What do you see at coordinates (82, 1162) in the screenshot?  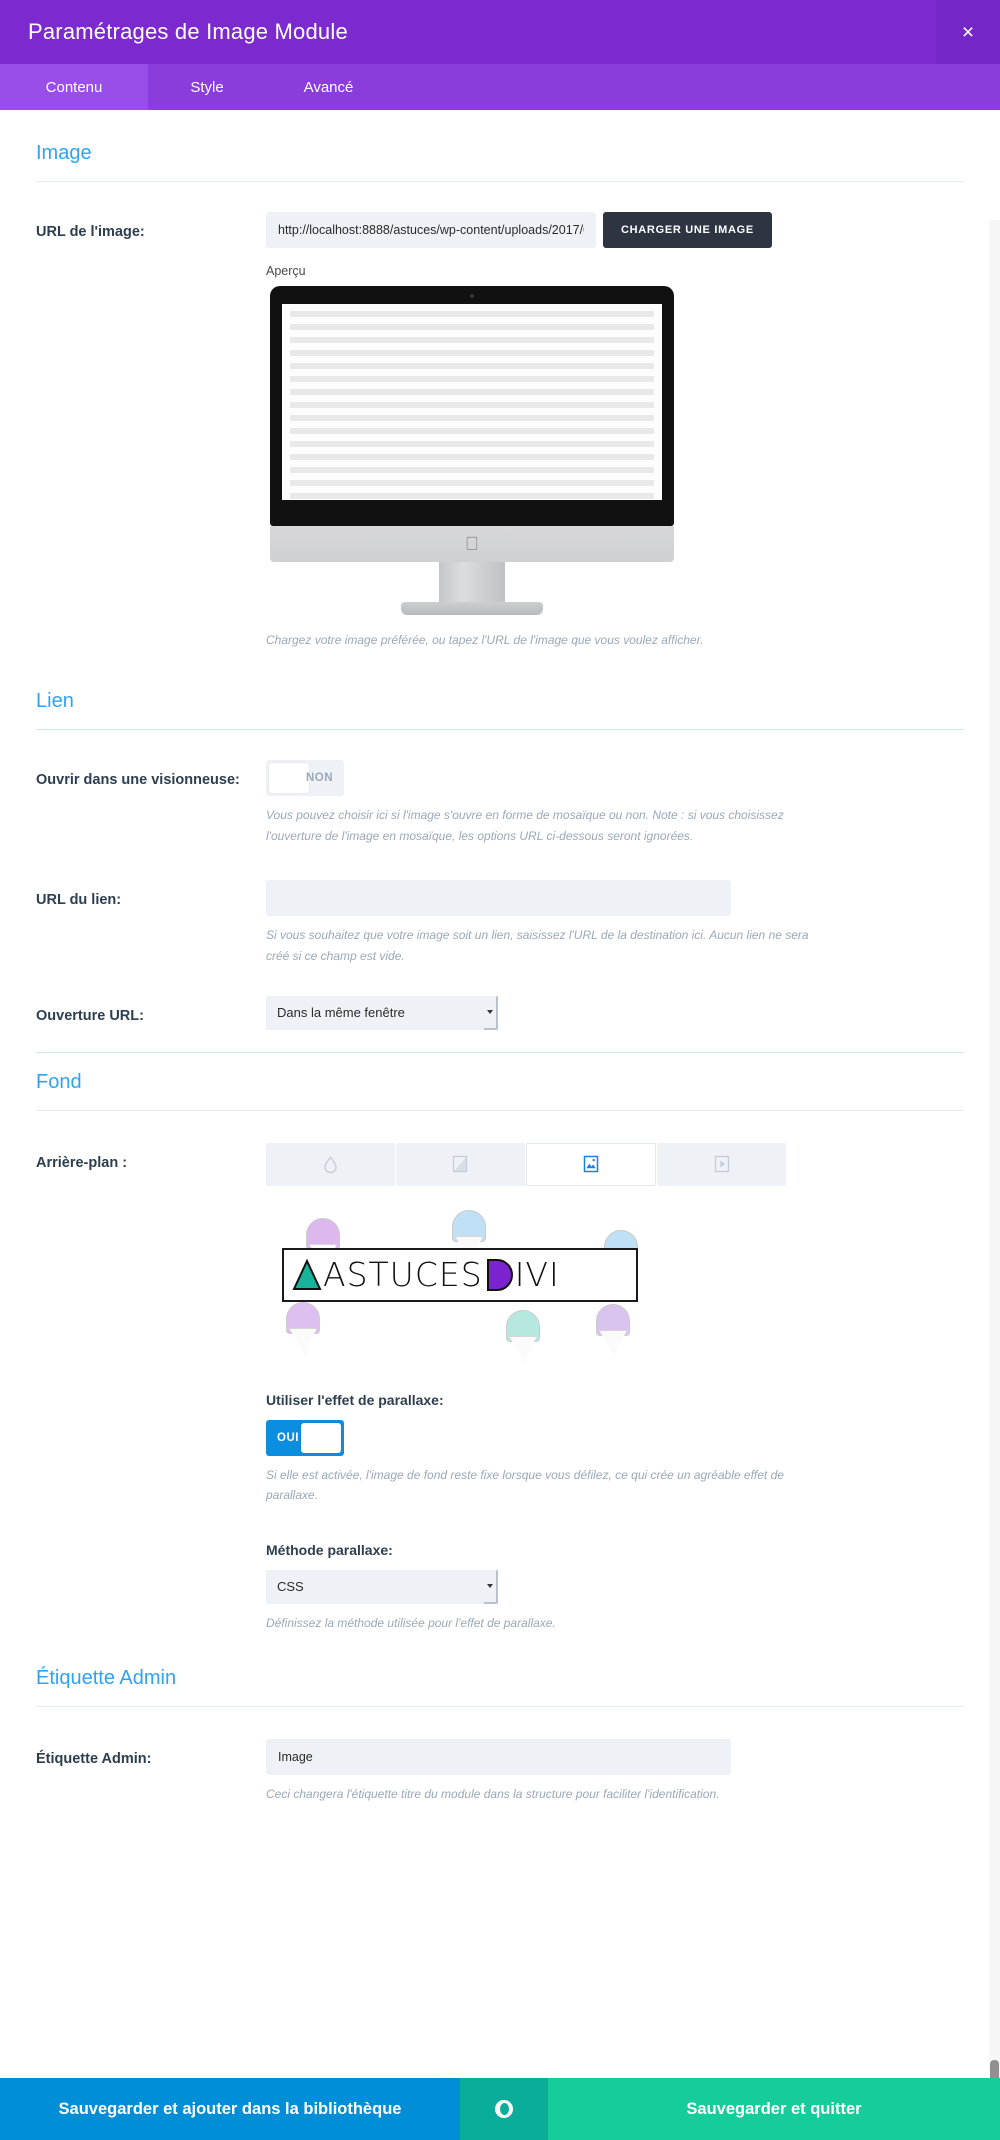 I see `field-label-background: Arrière-plan :` at bounding box center [82, 1162].